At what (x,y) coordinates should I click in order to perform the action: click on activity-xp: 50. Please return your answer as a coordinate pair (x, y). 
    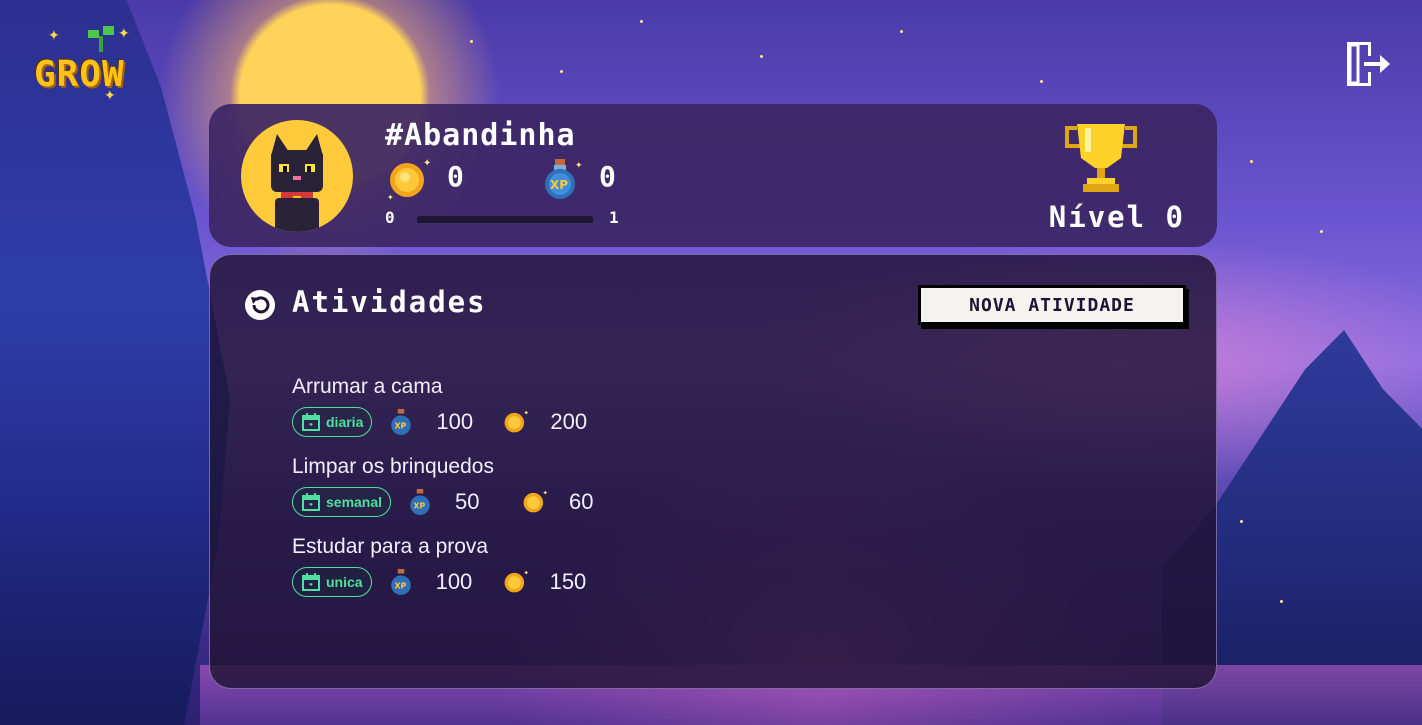
    Looking at the image, I should click on (467, 501).